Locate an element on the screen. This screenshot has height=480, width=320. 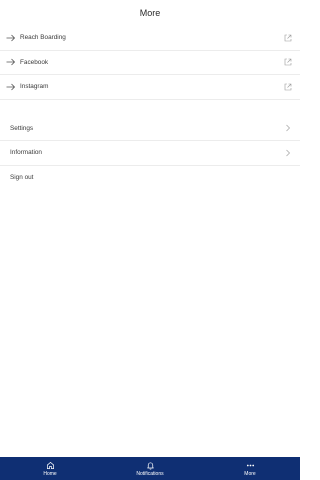
link-label: Facebook is located at coordinates (34, 62).